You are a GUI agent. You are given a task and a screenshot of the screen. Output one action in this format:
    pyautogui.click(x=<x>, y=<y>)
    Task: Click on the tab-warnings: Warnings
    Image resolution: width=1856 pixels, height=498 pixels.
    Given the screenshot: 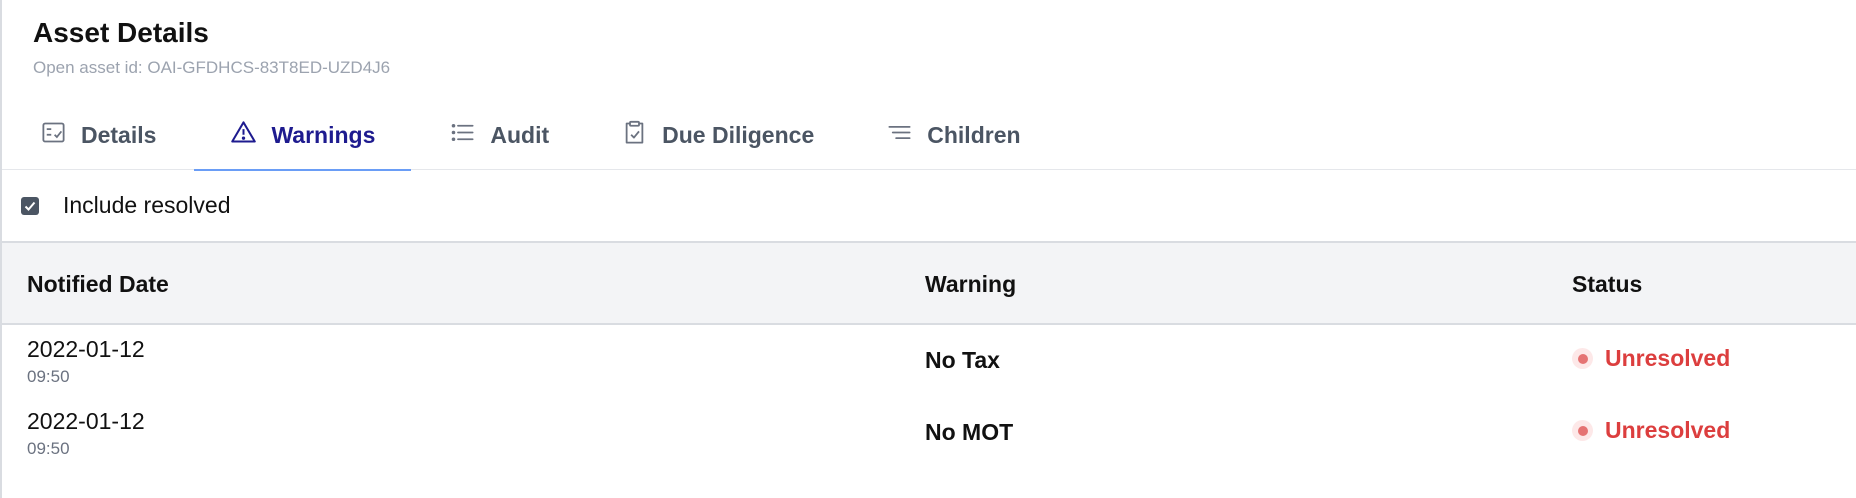 What is the action you would take?
    pyautogui.click(x=303, y=135)
    